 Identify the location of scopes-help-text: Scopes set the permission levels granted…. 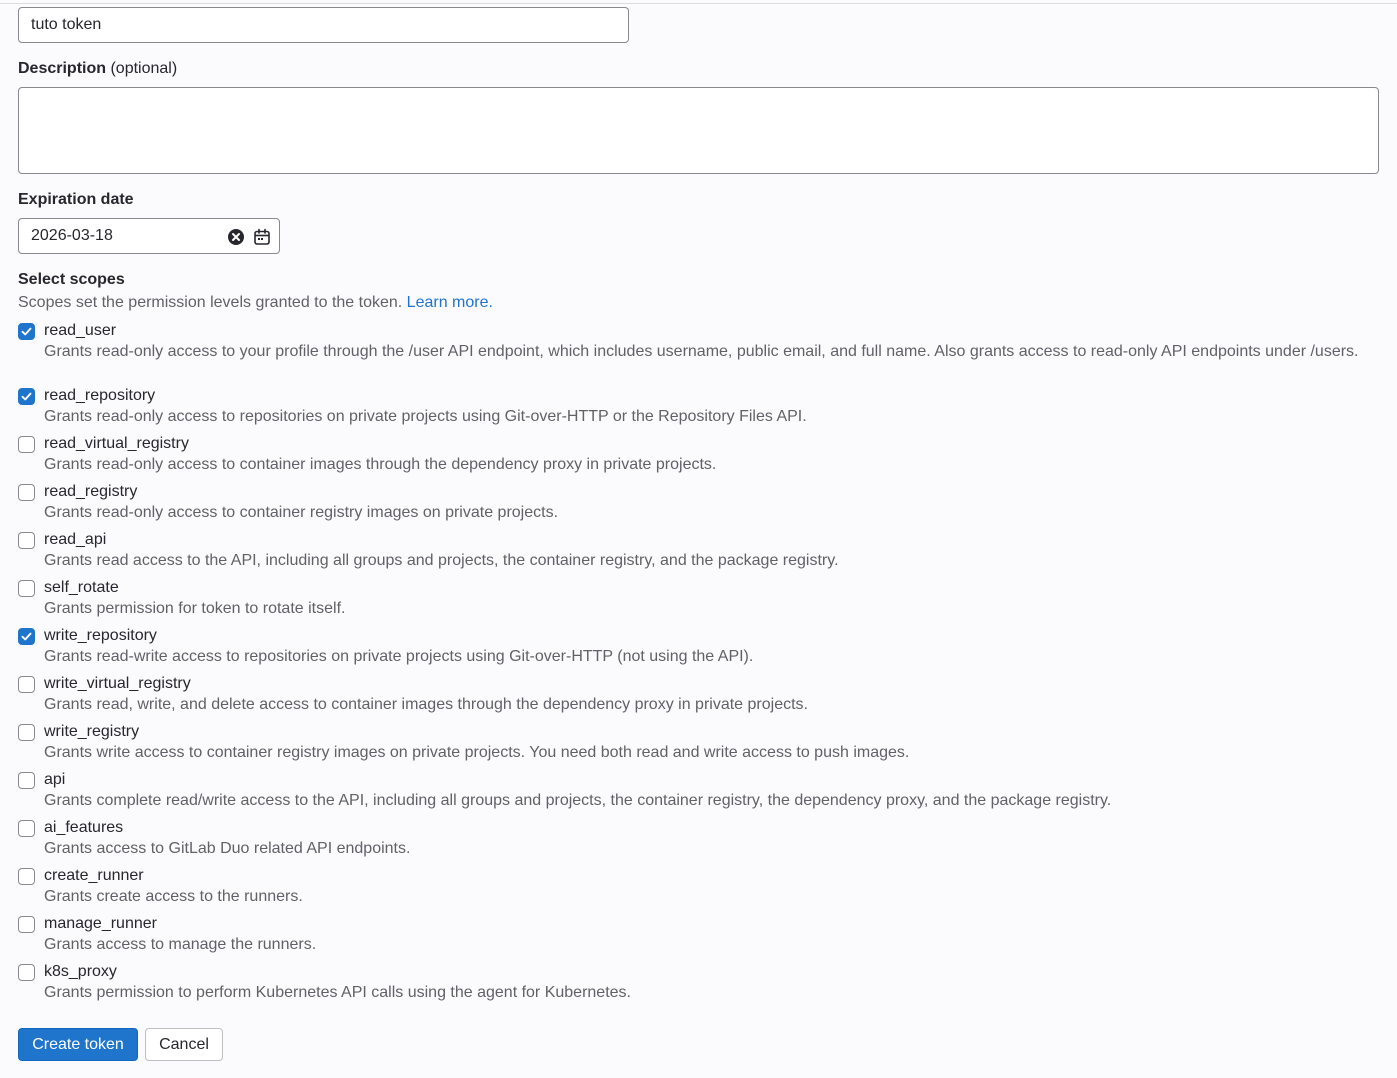
(255, 303).